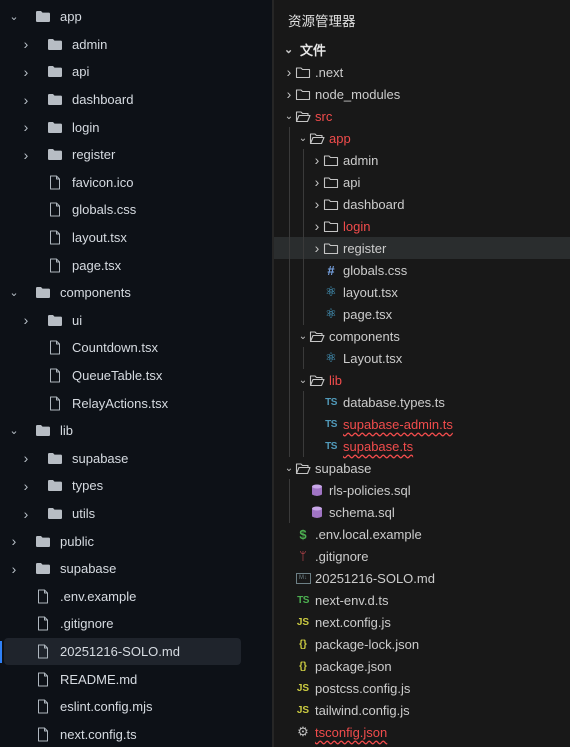 The height and width of the screenshot is (747, 570). Describe the element at coordinates (422, 512) in the screenshot. I see `explorer-file-schema-sql: schema.sql` at that location.